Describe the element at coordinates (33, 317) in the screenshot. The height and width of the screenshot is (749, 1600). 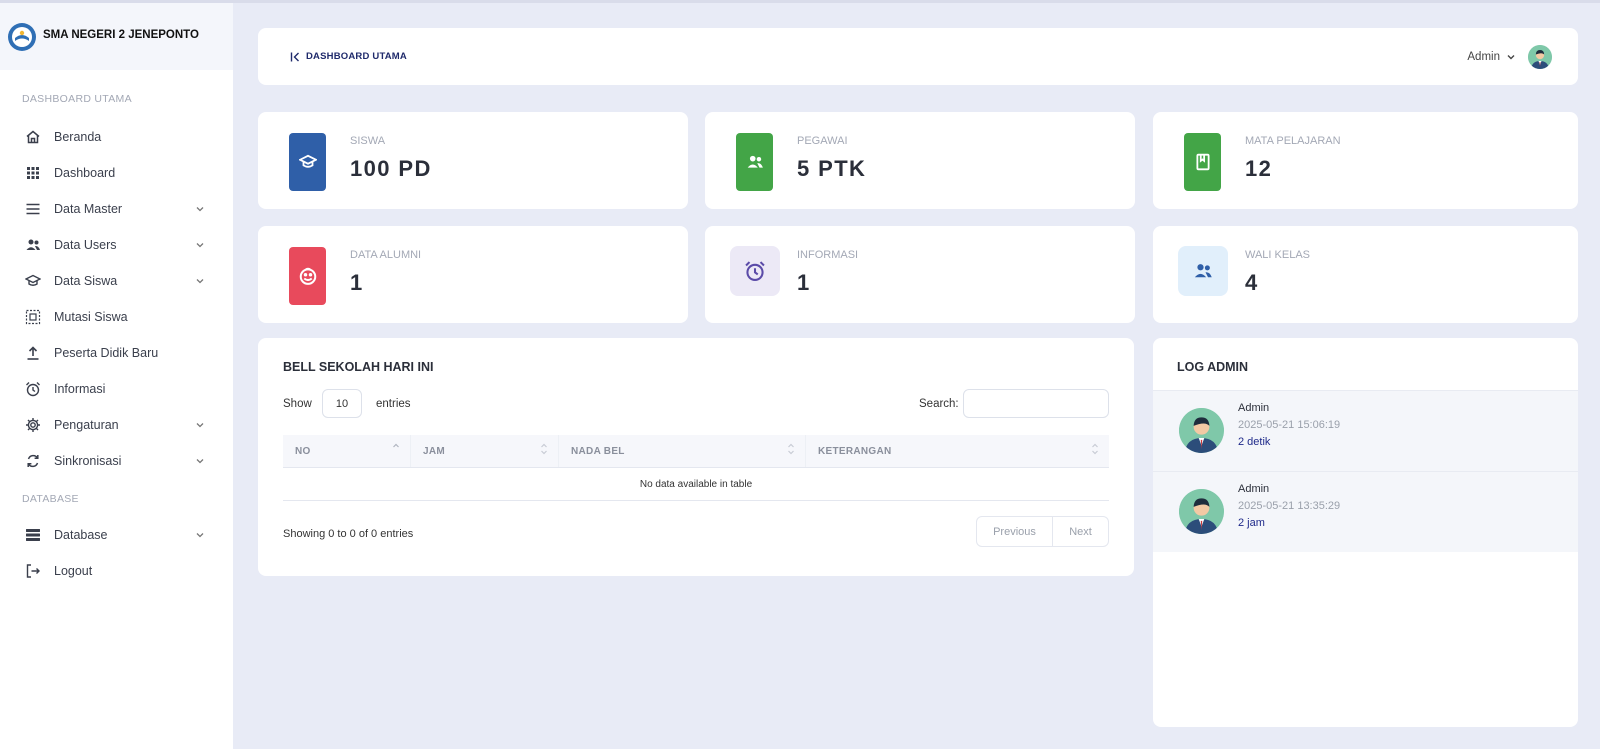
I see `transfer-icon` at that location.